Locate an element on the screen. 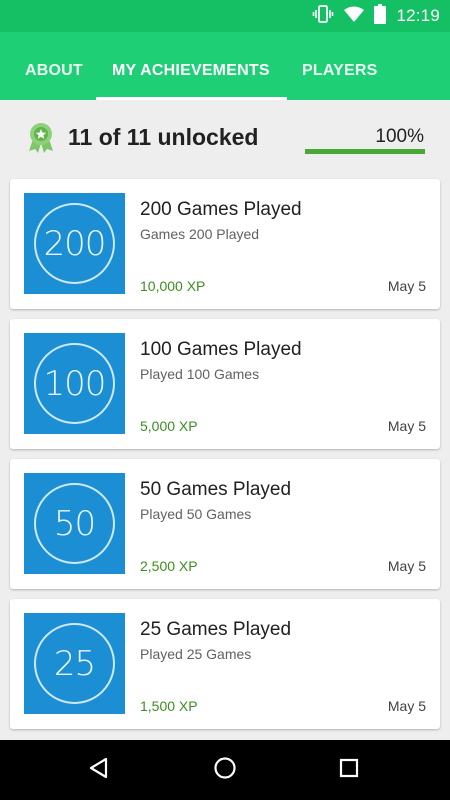  achievement-xp: 10,000 XP is located at coordinates (173, 286).